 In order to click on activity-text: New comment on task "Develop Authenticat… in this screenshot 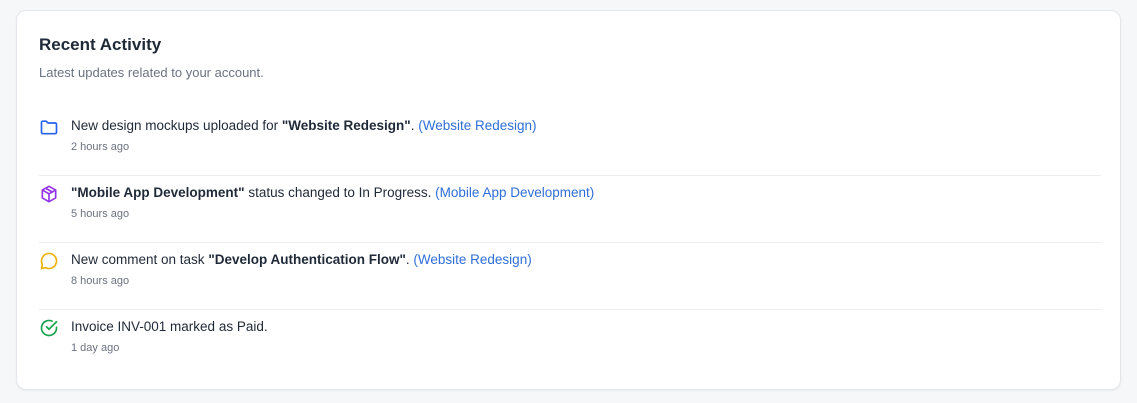, I will do `click(301, 260)`.